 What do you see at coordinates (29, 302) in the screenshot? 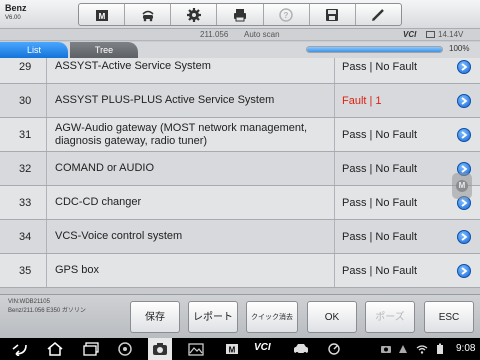
I see `vin-text: VIN:WDB21105` at bounding box center [29, 302].